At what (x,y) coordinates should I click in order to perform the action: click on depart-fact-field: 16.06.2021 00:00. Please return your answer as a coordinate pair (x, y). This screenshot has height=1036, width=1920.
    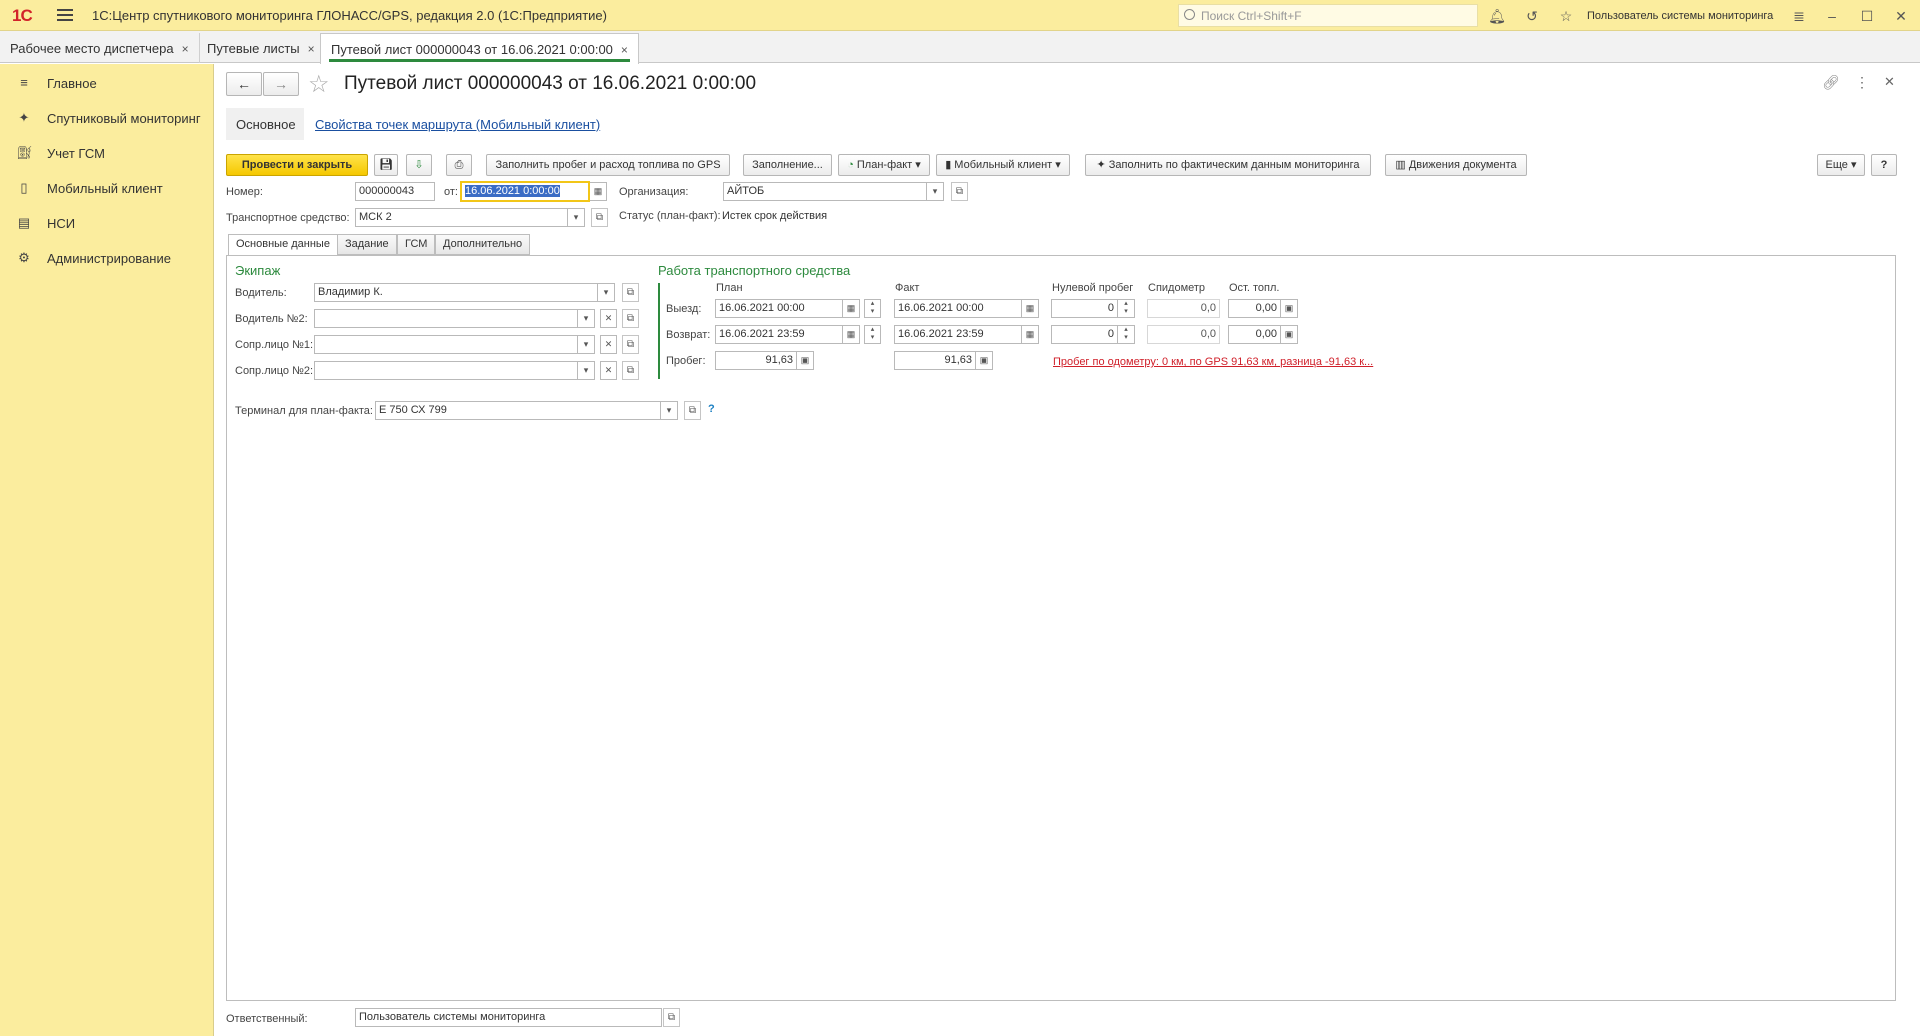
    Looking at the image, I should click on (958, 308).